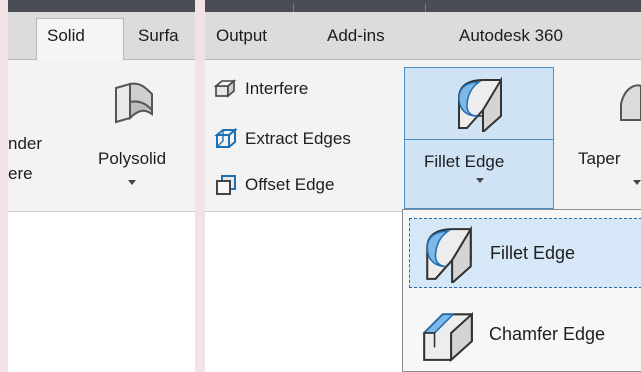 This screenshot has width=641, height=372. What do you see at coordinates (464, 161) in the screenshot?
I see `fillet-edge-label: Fillet Edge` at bounding box center [464, 161].